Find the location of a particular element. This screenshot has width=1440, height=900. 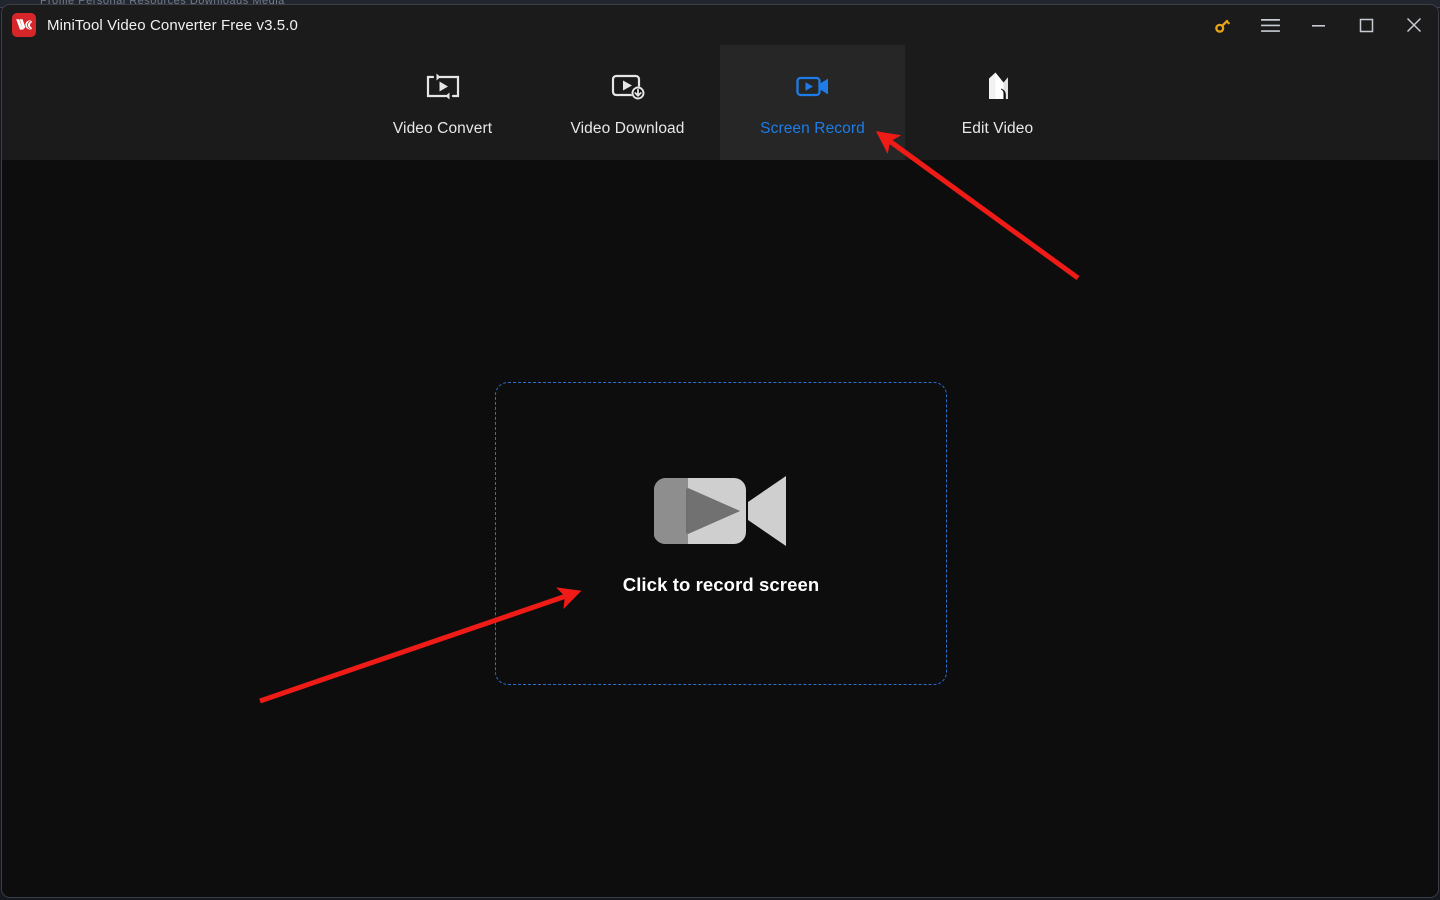

tab-video-download: Video Download is located at coordinates (627, 102).